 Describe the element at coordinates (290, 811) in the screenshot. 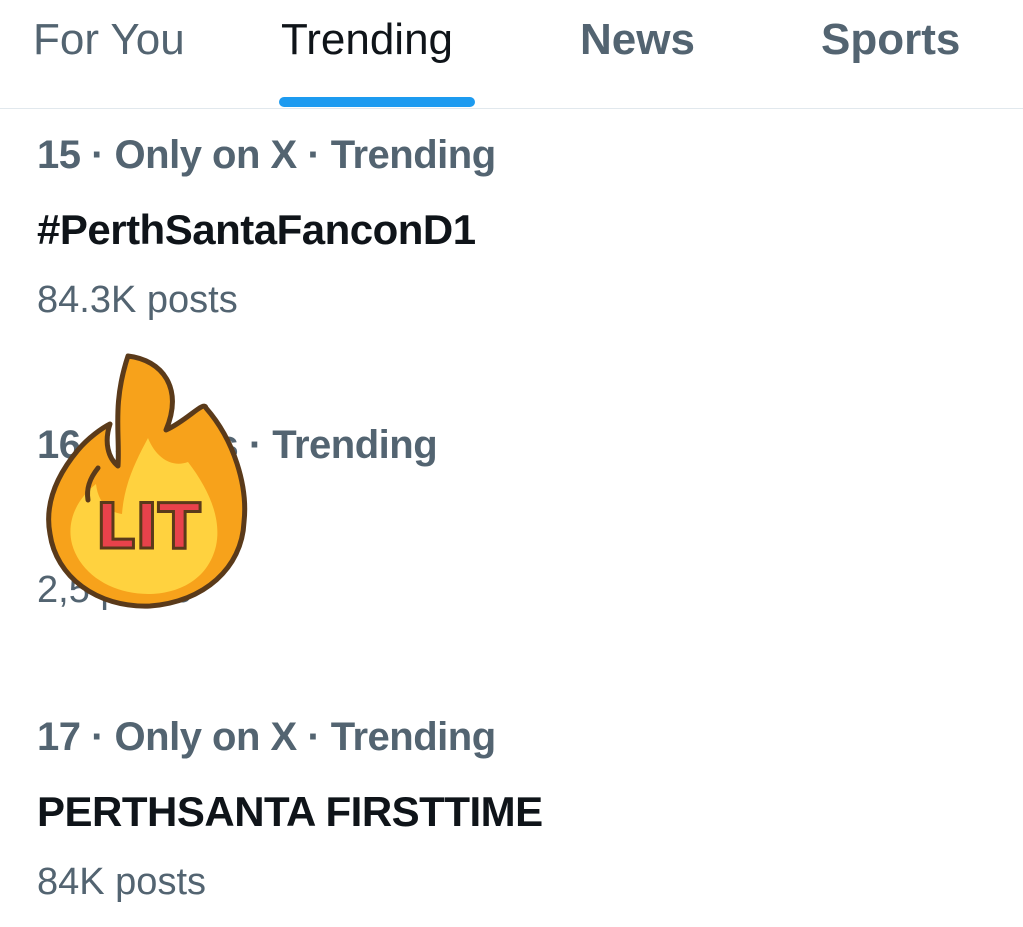

I see `trend-name: PERTHSANTA FIRSTTIME` at that location.